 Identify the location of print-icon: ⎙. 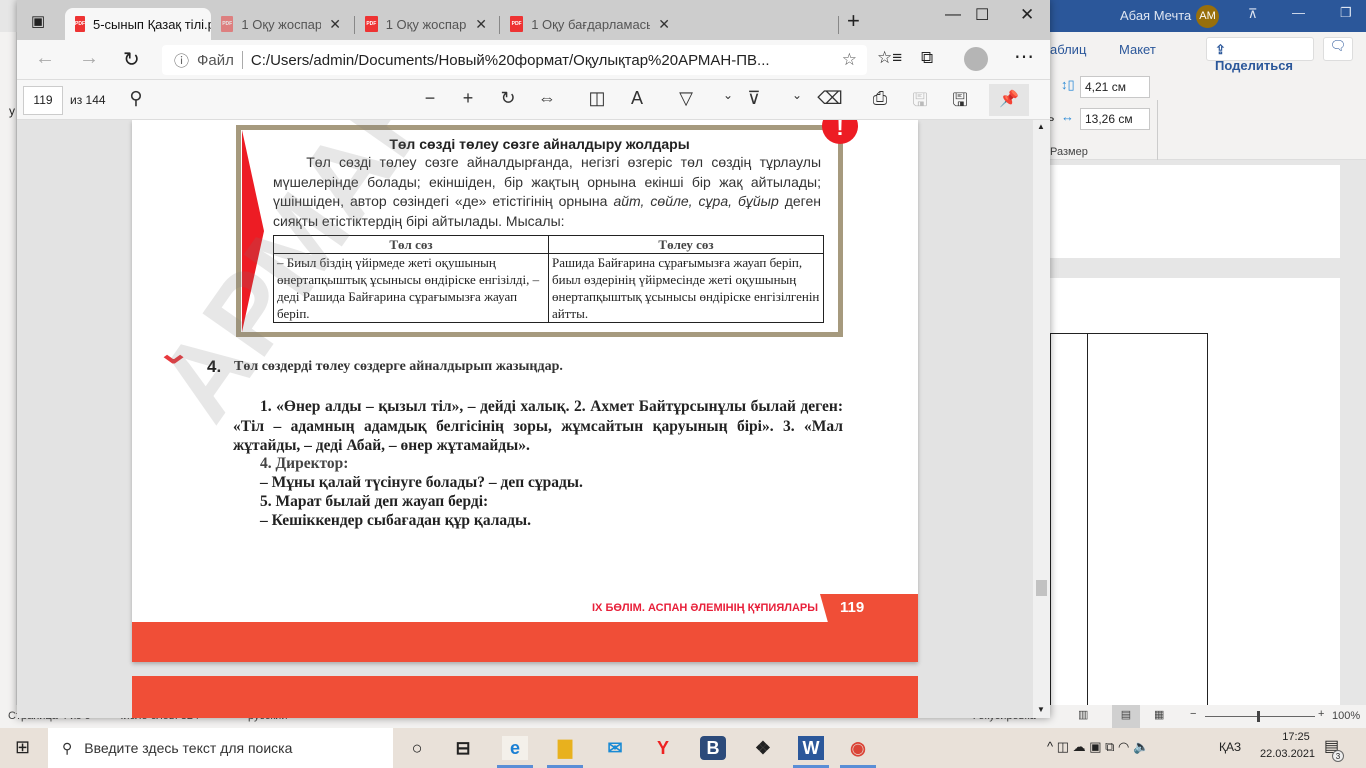
(880, 98).